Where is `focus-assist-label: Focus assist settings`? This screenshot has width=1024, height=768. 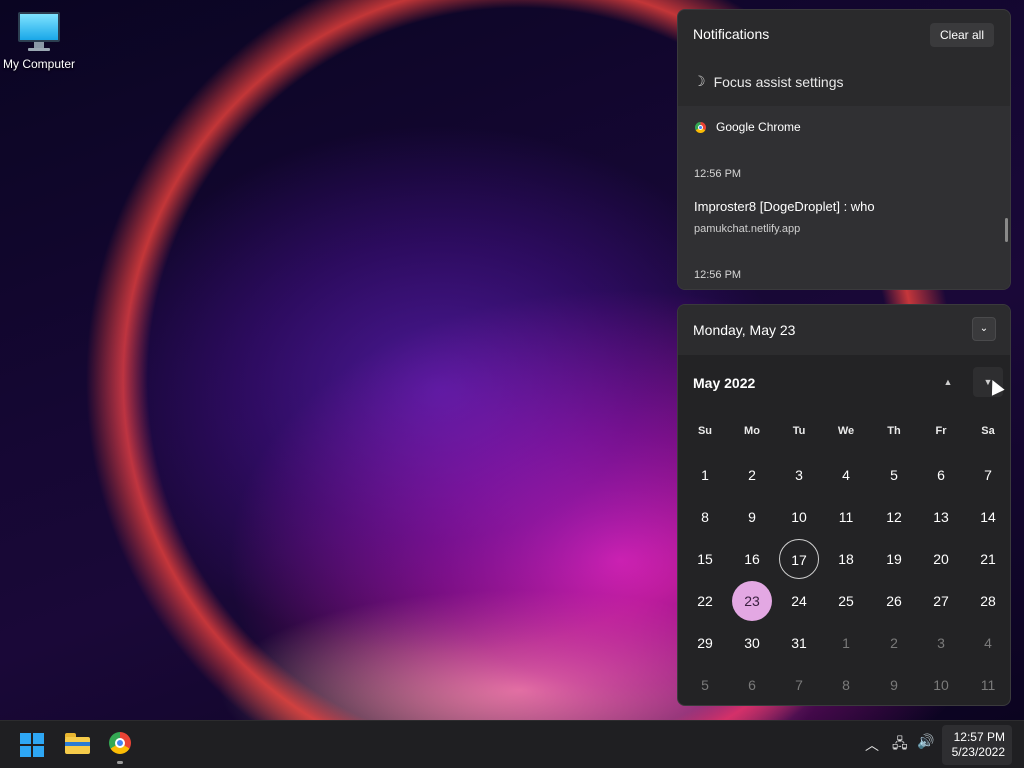 focus-assist-label: Focus assist settings is located at coordinates (778, 81).